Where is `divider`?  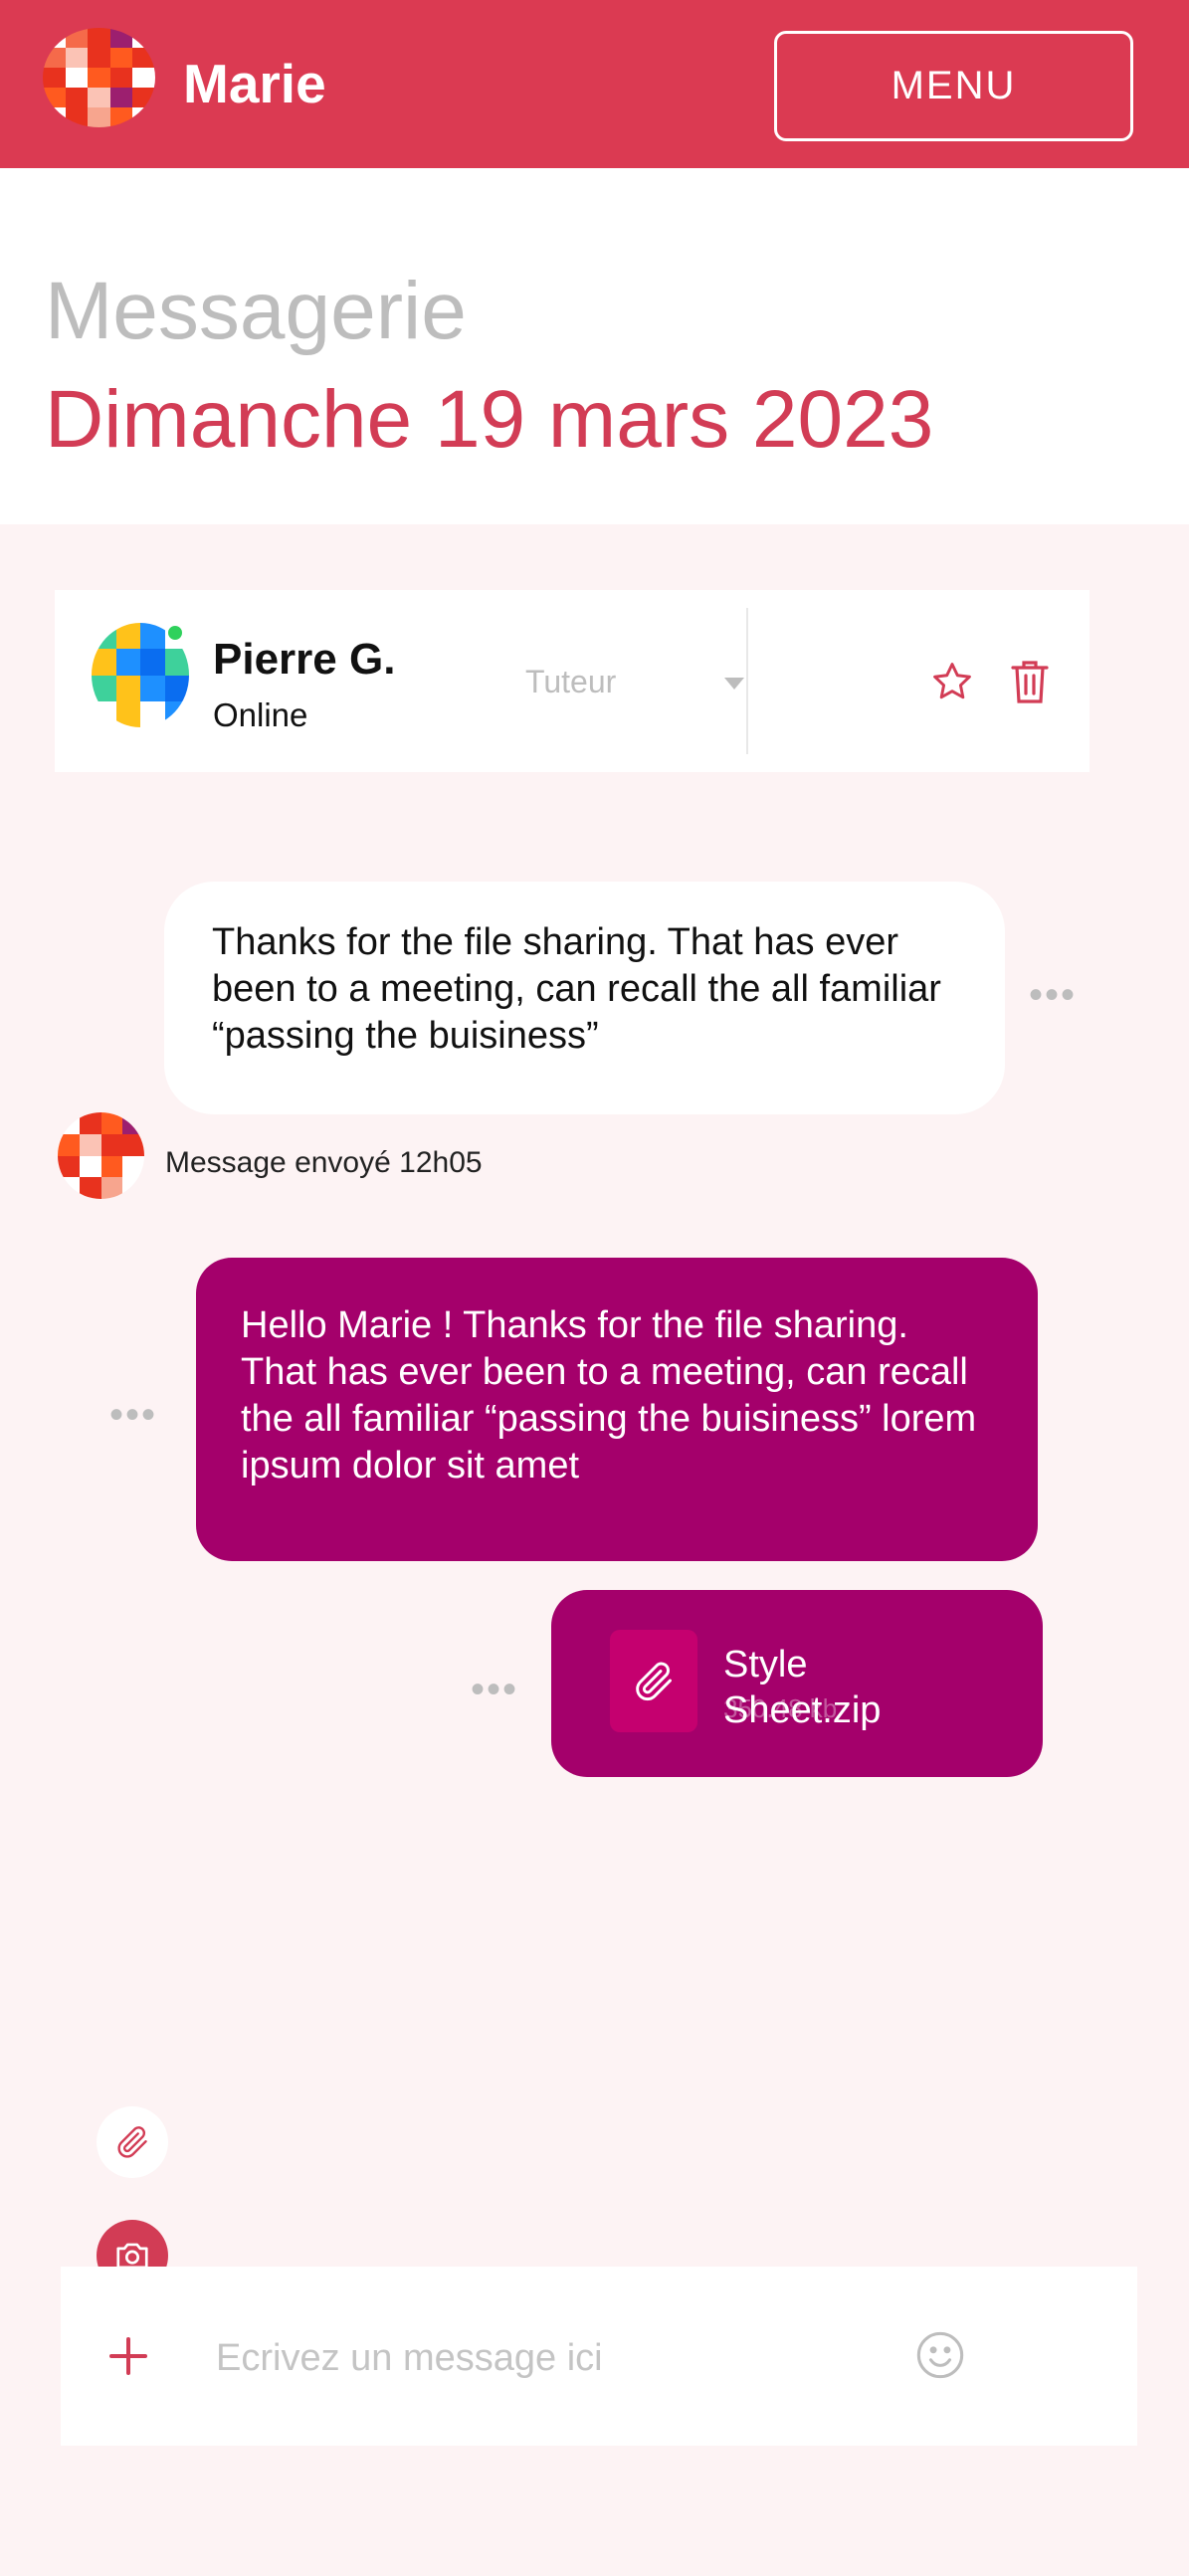
divider is located at coordinates (747, 681).